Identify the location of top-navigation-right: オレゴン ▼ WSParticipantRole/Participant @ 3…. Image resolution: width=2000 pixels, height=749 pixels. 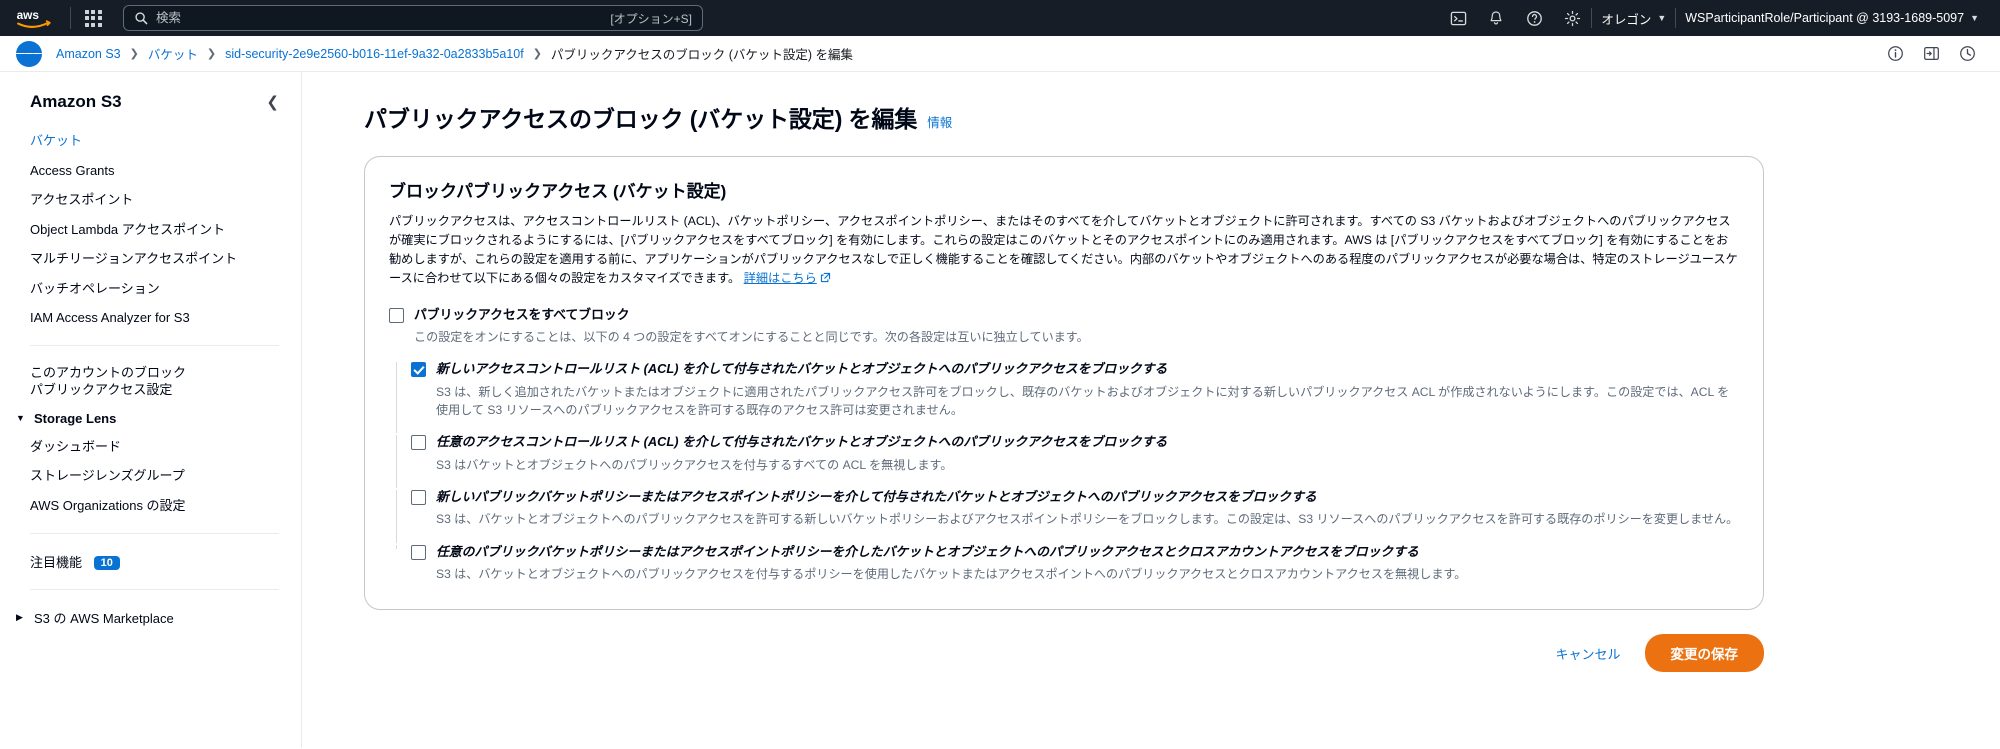
(1713, 18).